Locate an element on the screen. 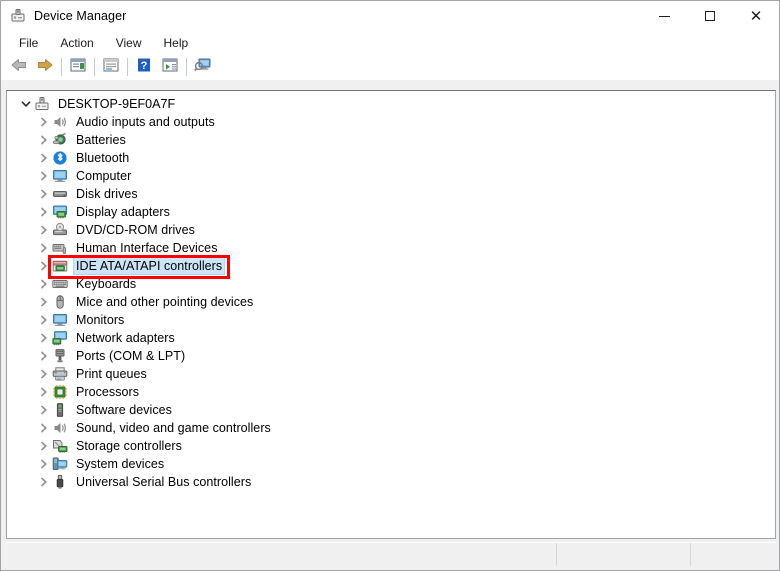 This screenshot has width=780, height=571. tree-item-audio-inputs-and-outputs: Audio inputs and outputs is located at coordinates (391, 122).